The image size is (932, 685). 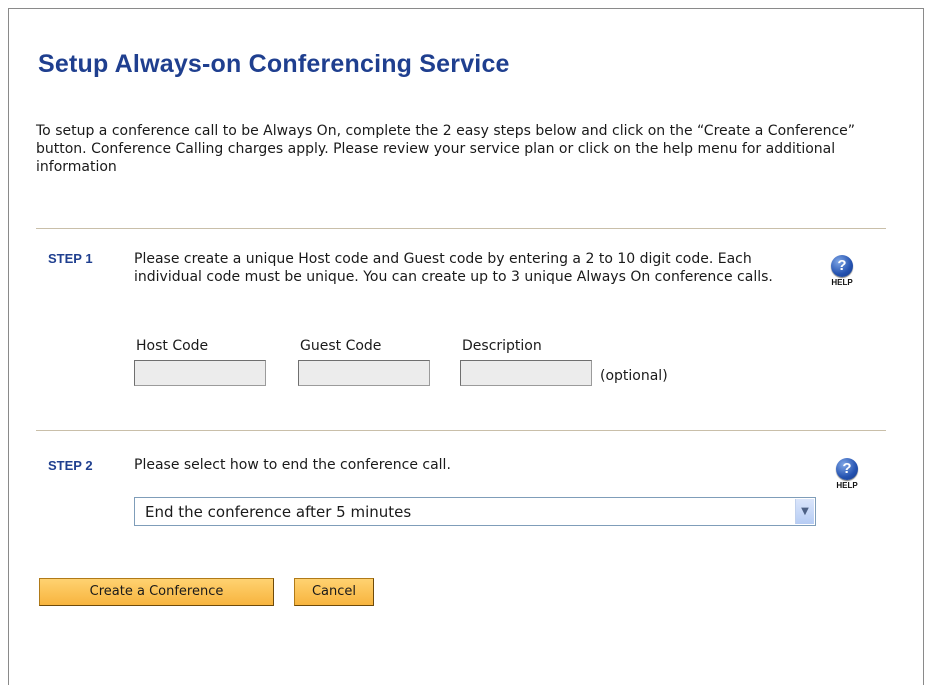 I want to click on cancel-button: Cancel, so click(x=334, y=592).